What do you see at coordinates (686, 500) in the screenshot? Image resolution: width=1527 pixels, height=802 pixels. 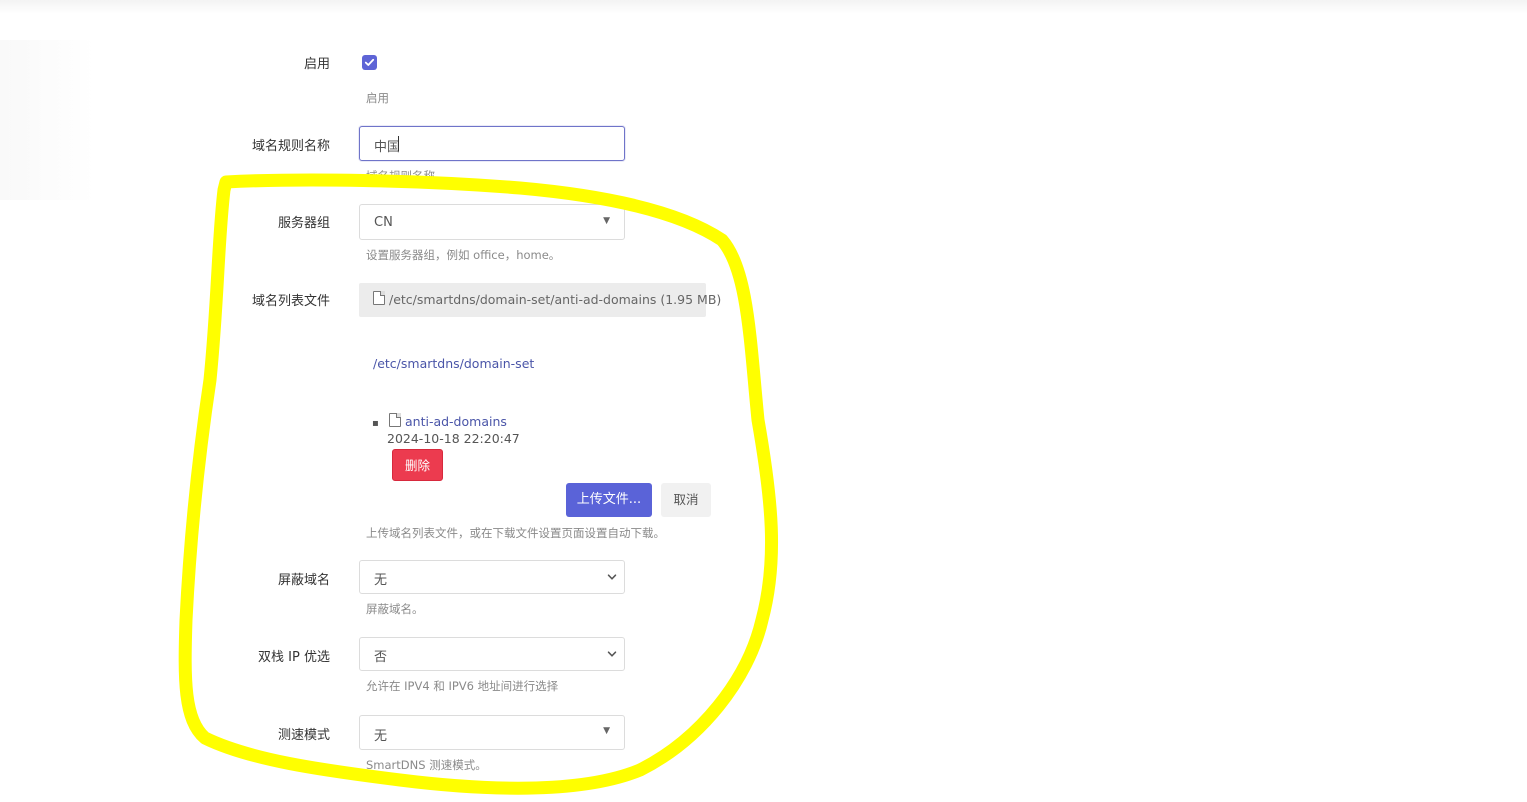 I see `cancel-button: 取消` at bounding box center [686, 500].